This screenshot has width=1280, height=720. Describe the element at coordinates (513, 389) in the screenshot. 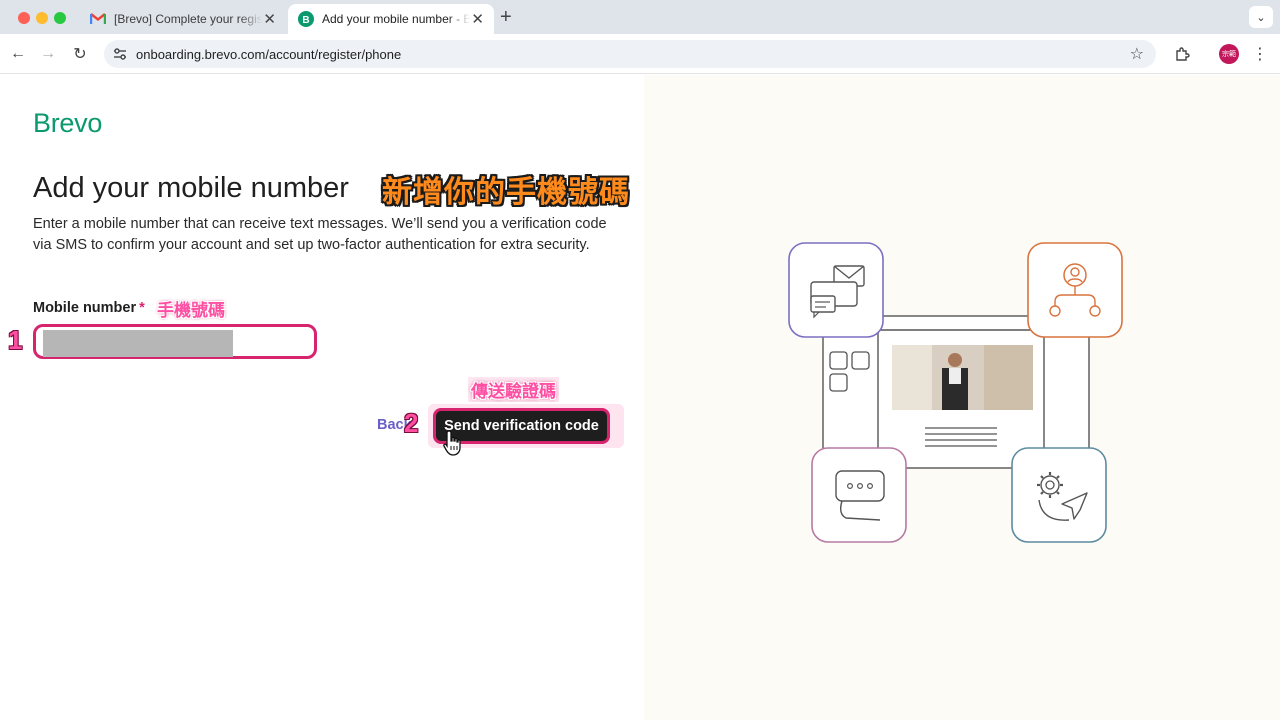

I see `annotation-send-note: 傳送驗證碼` at that location.